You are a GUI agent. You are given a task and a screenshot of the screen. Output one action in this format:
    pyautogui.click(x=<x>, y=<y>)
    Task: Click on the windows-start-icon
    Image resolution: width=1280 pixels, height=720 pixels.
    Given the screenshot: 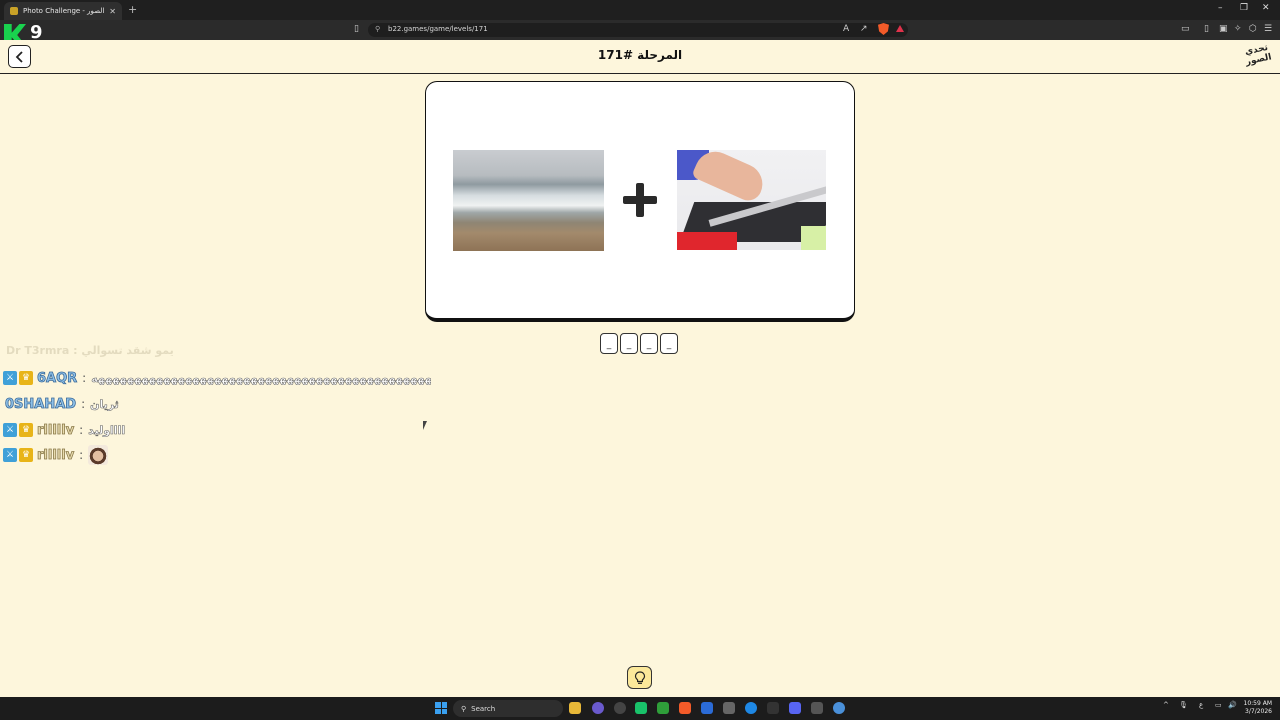 What is the action you would take?
    pyautogui.click(x=441, y=708)
    